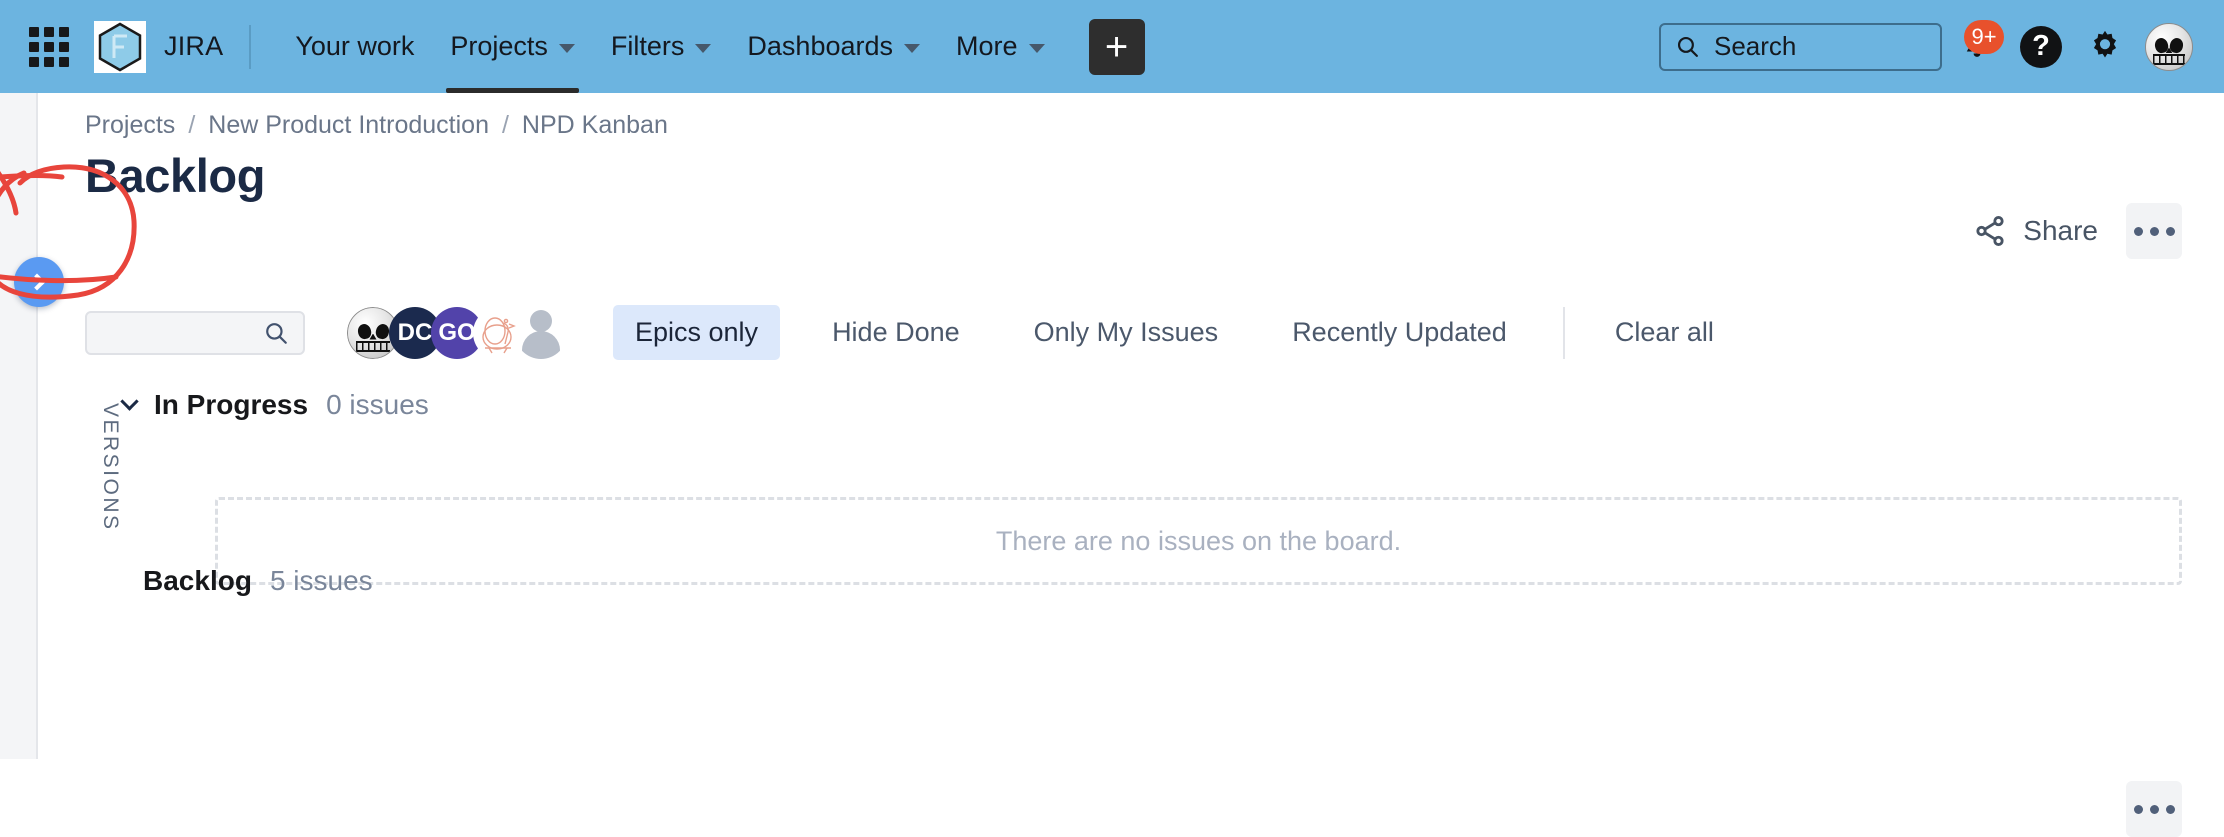 Image resolution: width=2224 pixels, height=837 pixels. I want to click on help-icon: ?, so click(2041, 46).